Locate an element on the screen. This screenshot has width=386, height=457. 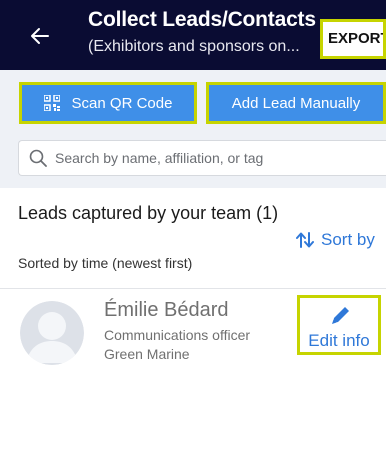
pencil-icon is located at coordinates (340, 315).